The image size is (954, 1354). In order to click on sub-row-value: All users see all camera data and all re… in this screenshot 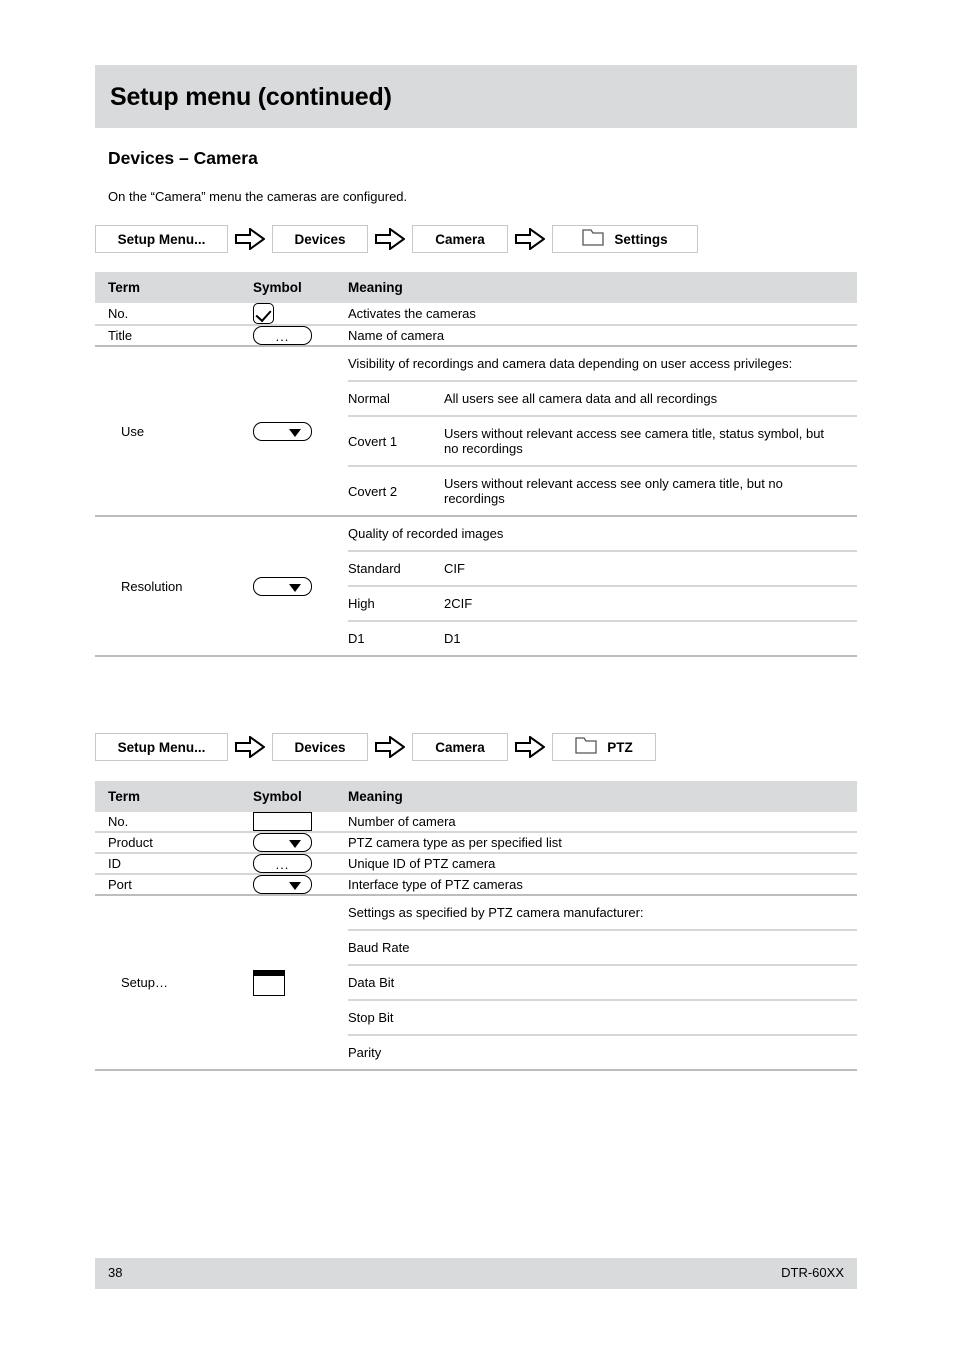, I will do `click(650, 398)`.